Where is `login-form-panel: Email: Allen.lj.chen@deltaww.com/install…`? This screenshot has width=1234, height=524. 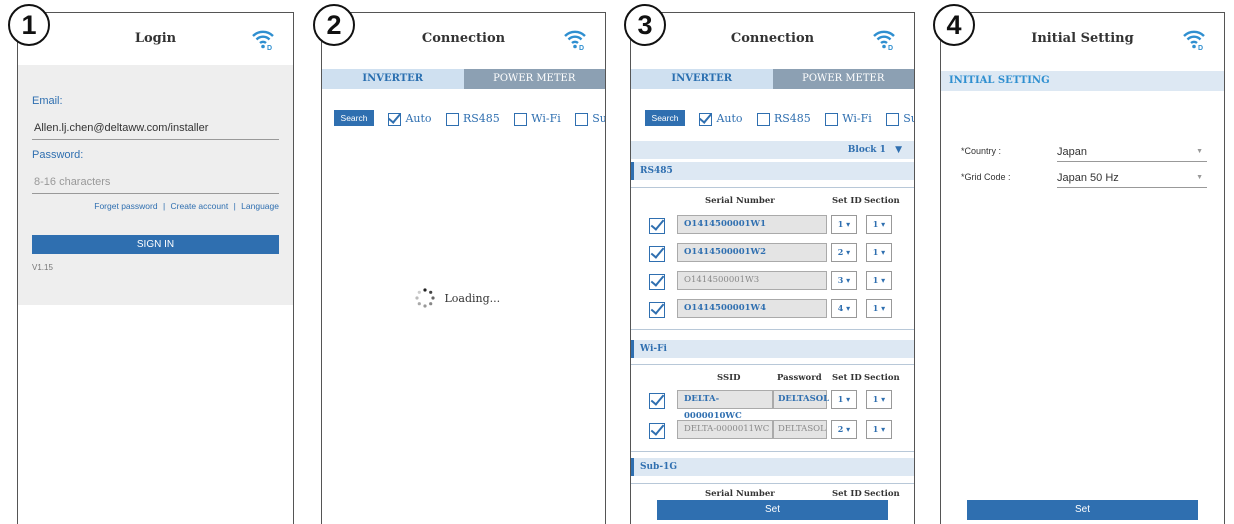 login-form-panel: Email: Allen.lj.chen@deltaww.com/install… is located at coordinates (155, 185).